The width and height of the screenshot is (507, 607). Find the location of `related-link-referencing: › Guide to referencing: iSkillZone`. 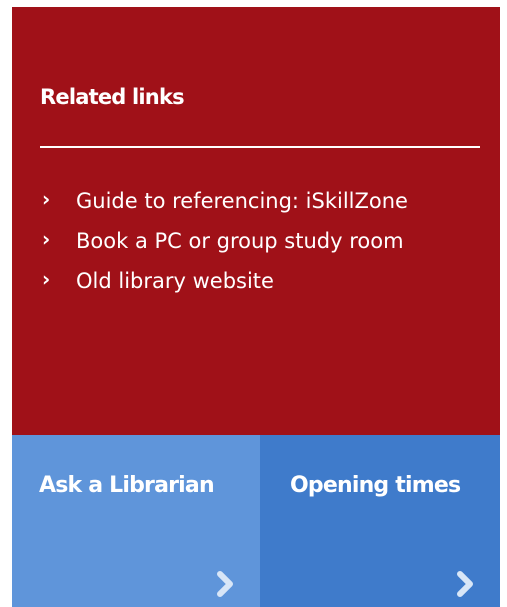

related-link-referencing: › Guide to referencing: iSkillZone is located at coordinates (262, 201).